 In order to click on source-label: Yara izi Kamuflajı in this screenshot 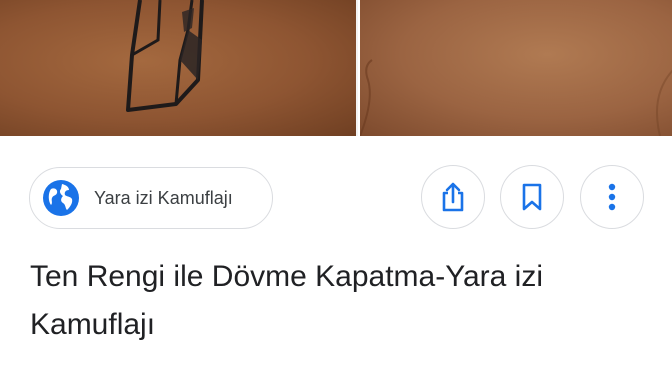, I will do `click(163, 197)`.